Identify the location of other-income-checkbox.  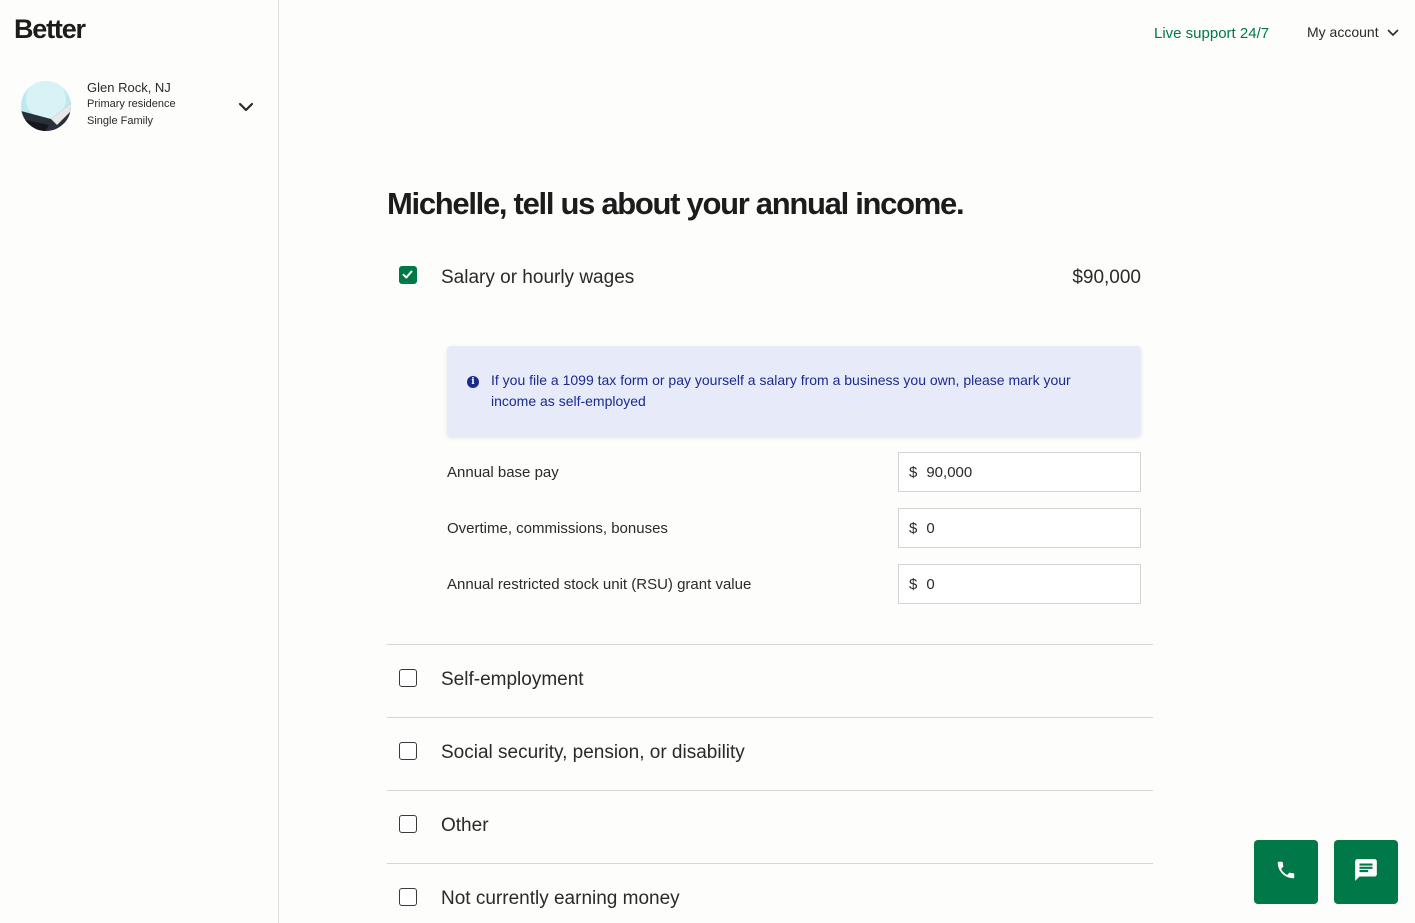
(408, 824).